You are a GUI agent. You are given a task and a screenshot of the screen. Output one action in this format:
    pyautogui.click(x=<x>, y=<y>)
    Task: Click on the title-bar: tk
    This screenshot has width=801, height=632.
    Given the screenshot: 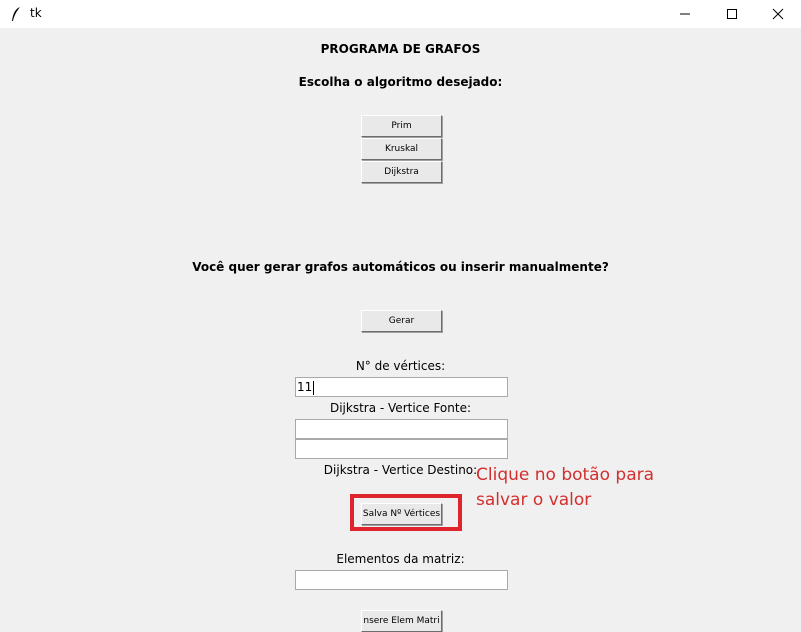 What is the action you would take?
    pyautogui.click(x=400, y=14)
    